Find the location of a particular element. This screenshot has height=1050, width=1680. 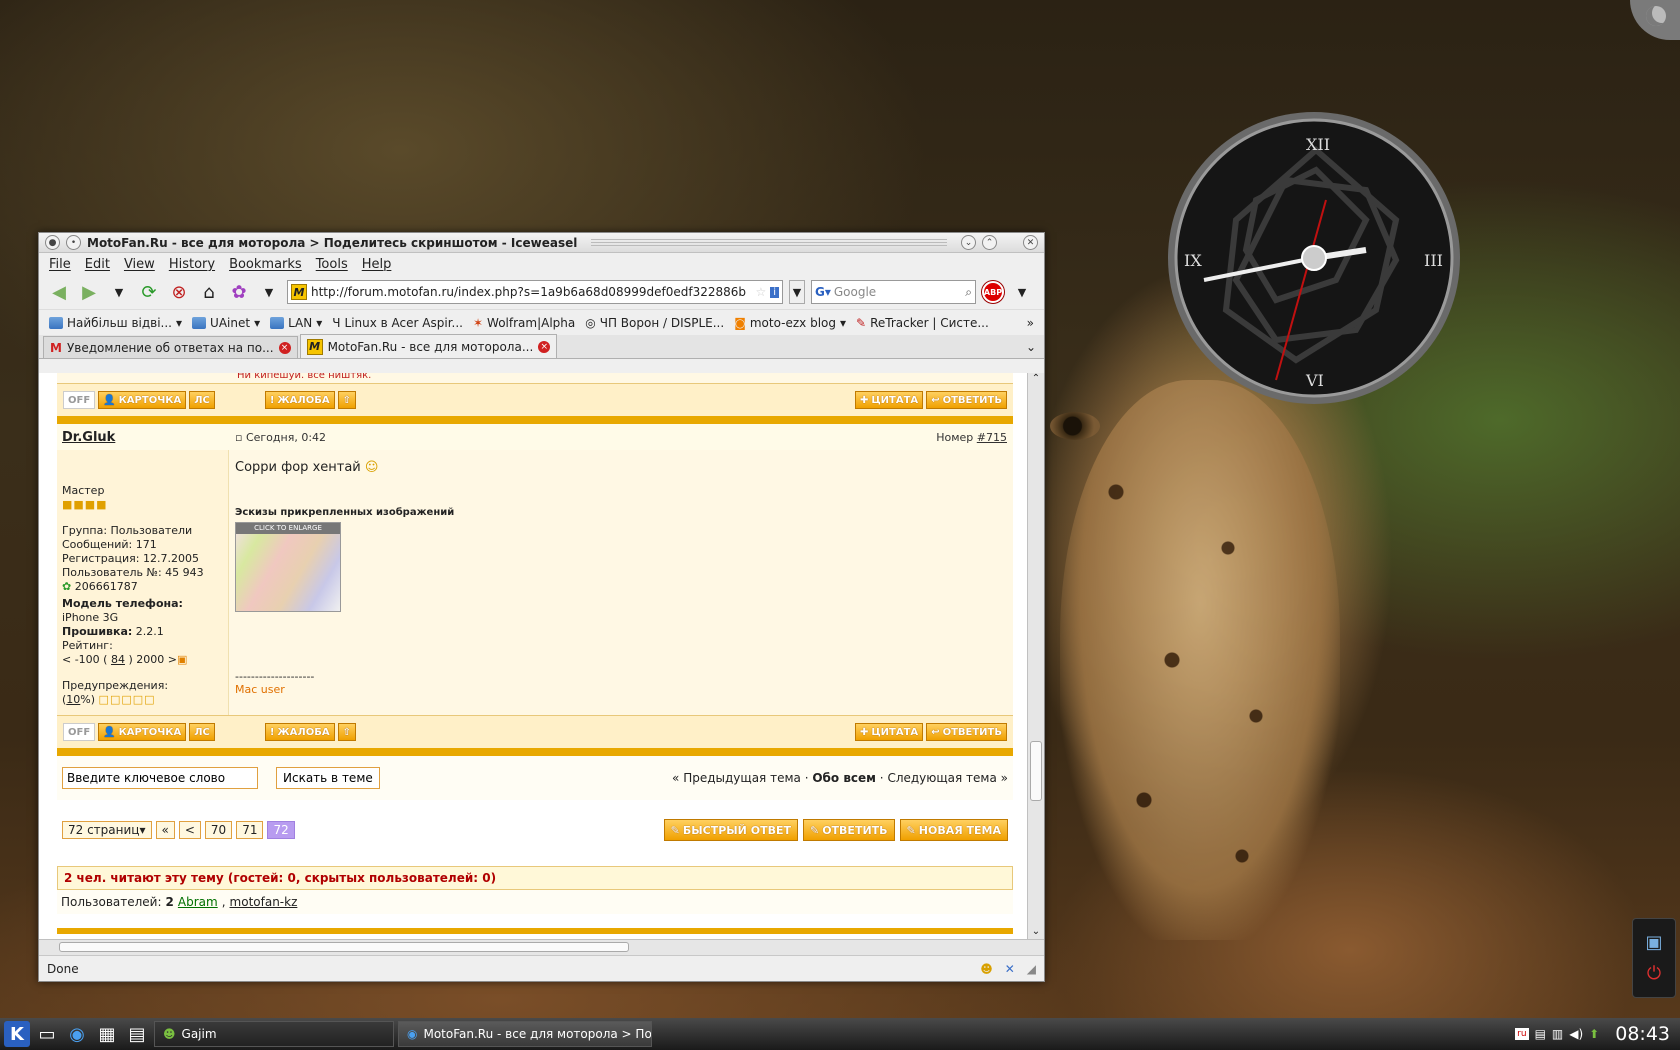

adblock-plus-icon: ABP is located at coordinates (993, 292).